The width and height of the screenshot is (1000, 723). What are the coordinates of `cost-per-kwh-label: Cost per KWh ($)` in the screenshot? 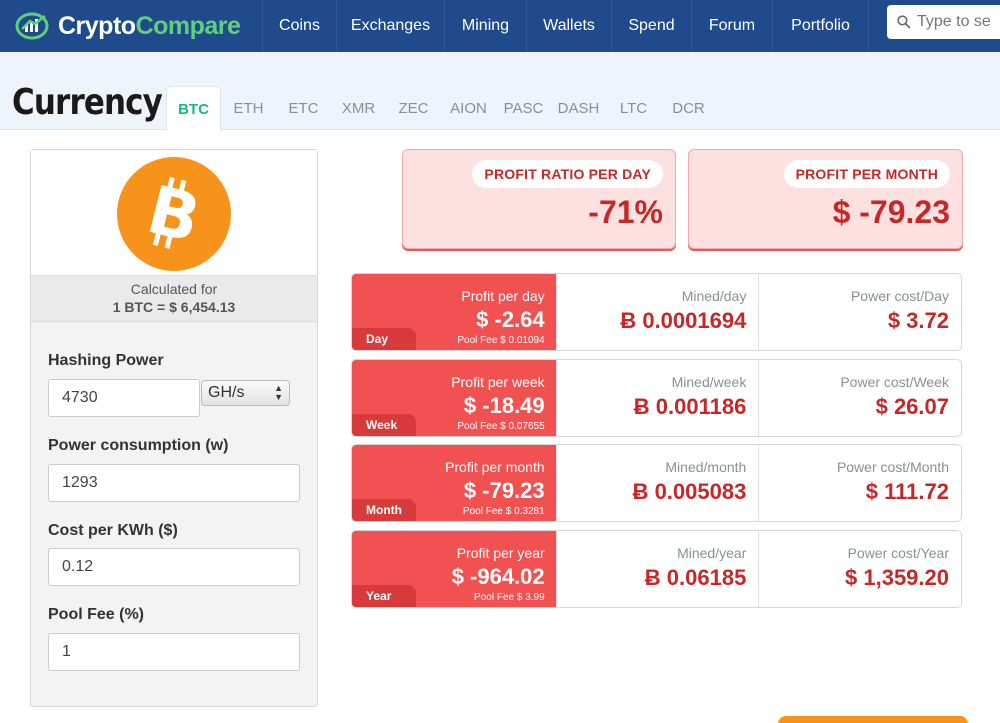 It's located at (113, 530).